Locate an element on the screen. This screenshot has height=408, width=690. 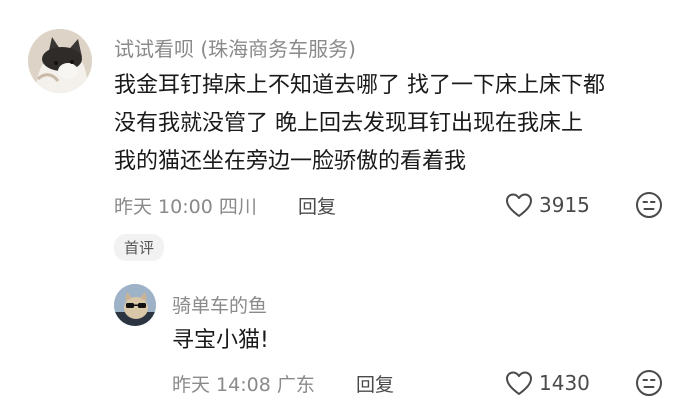
reply-like-count: 1430 is located at coordinates (564, 383).